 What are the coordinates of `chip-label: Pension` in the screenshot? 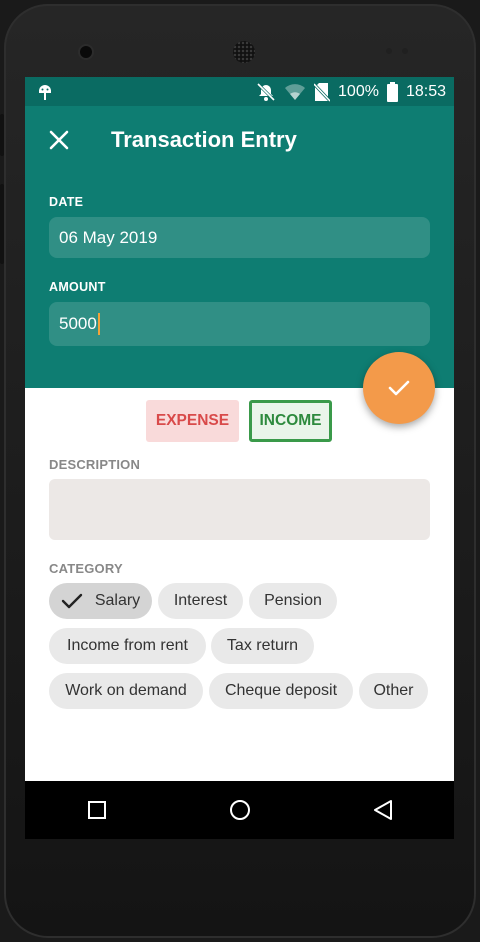 It's located at (293, 600).